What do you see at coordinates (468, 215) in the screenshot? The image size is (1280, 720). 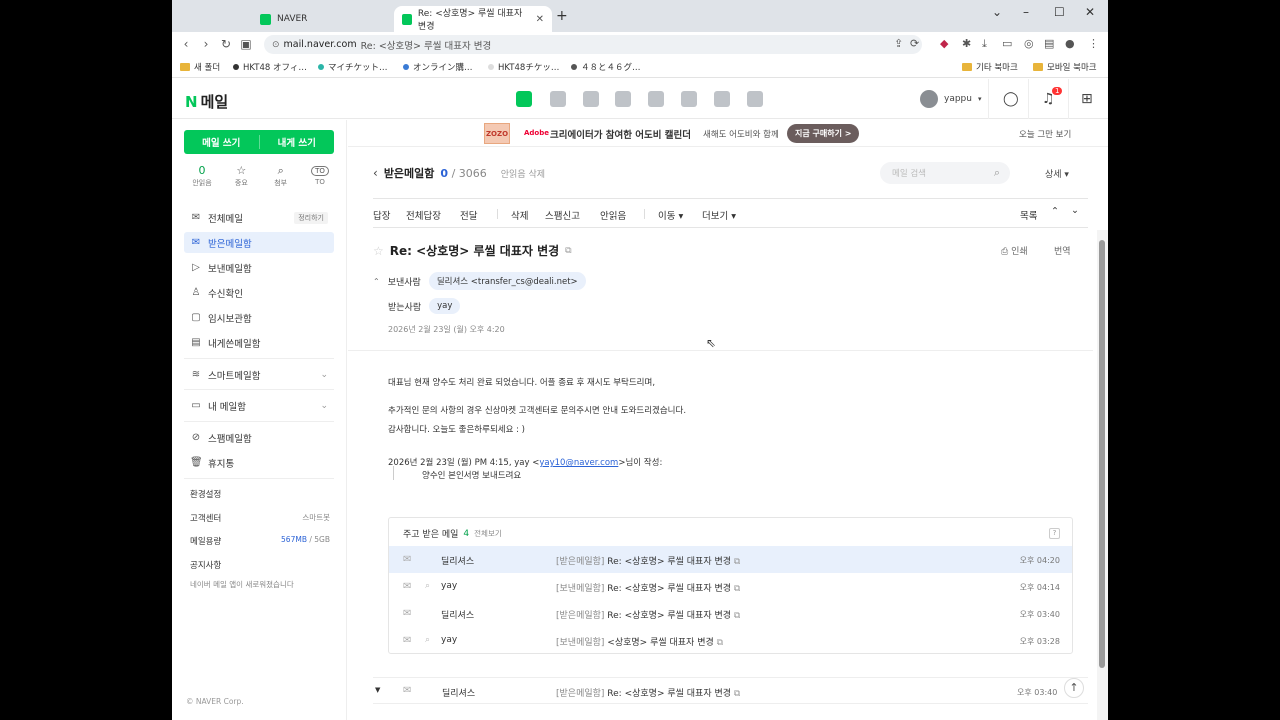 I see `forward-button: 전달` at bounding box center [468, 215].